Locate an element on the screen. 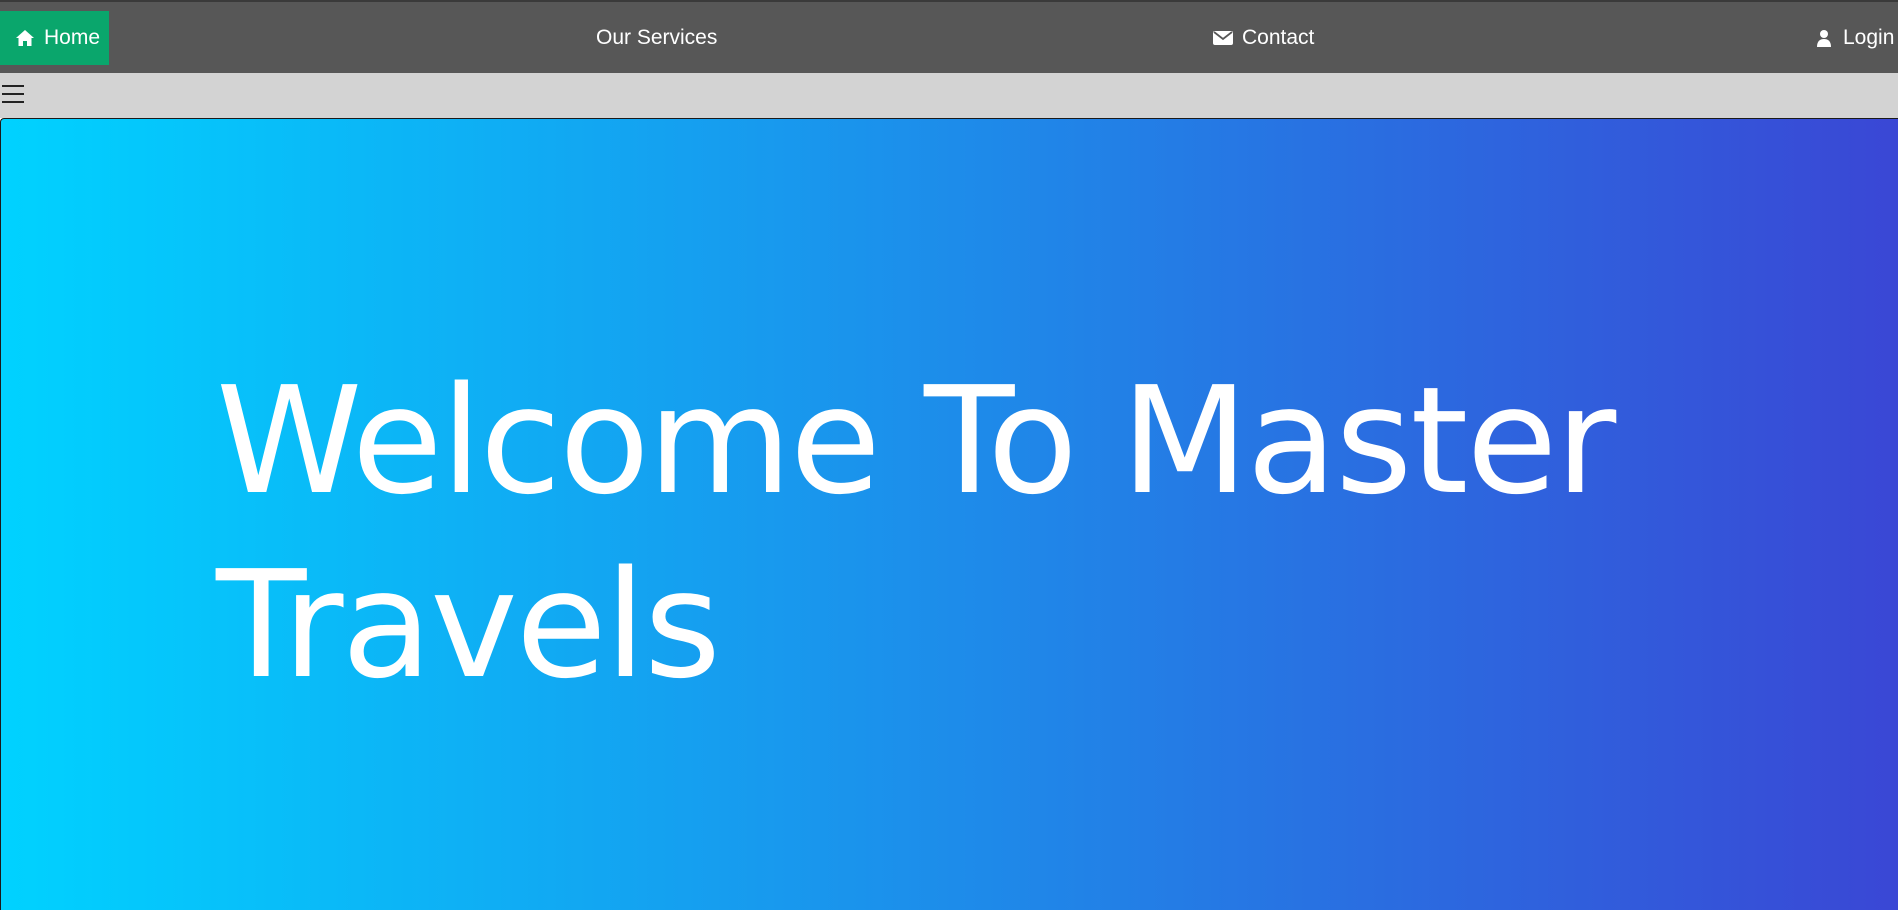  nav-contact-label: Contact is located at coordinates (1278, 37).